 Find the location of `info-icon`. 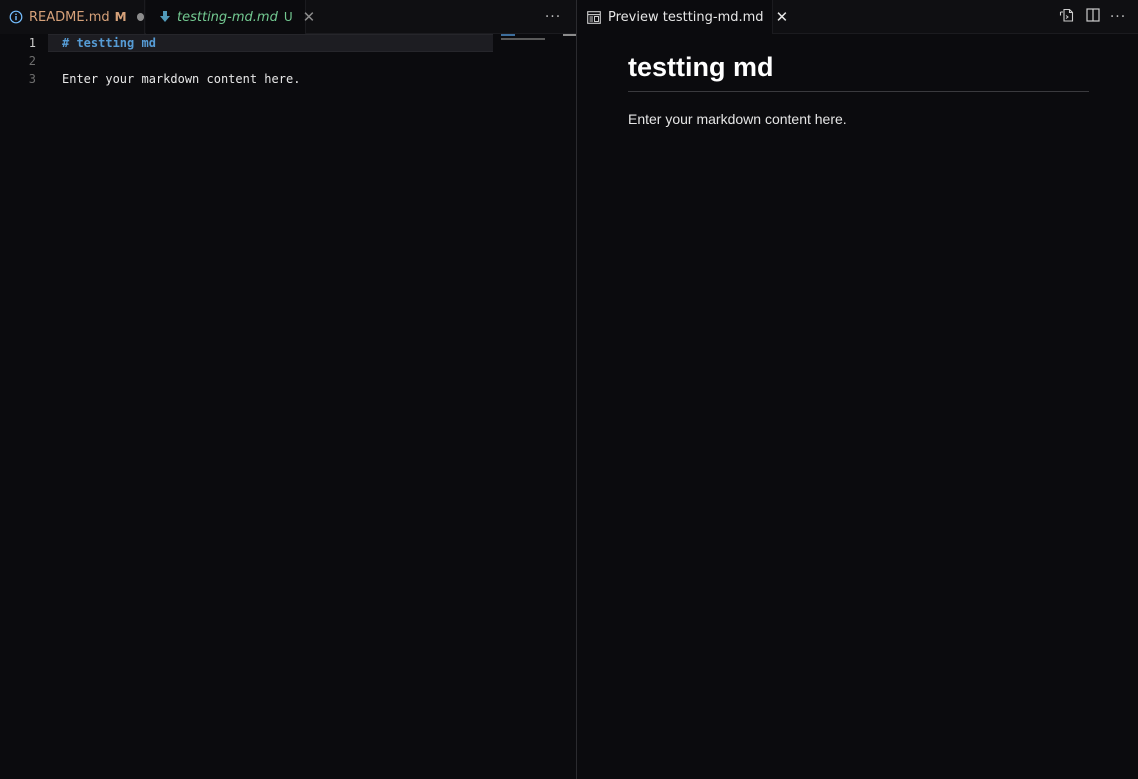

info-icon is located at coordinates (16, 17).